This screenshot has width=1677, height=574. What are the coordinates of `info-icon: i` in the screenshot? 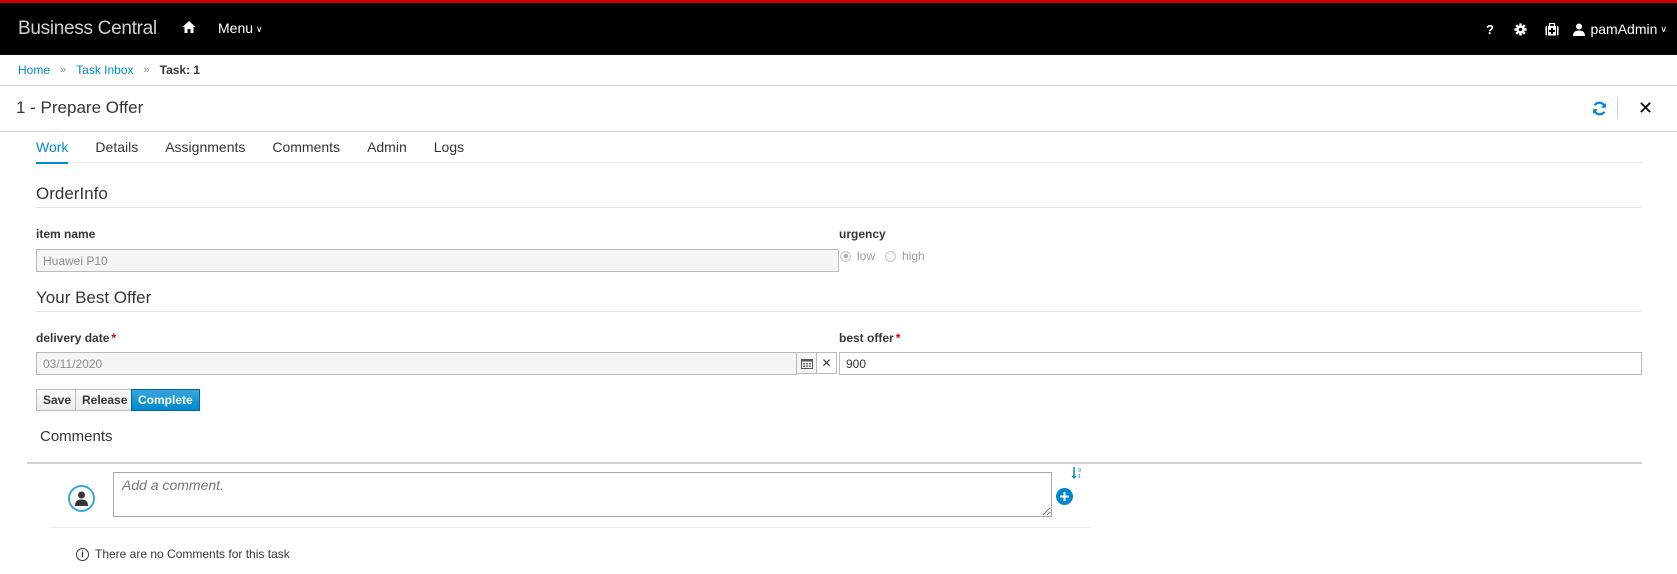 It's located at (82, 554).